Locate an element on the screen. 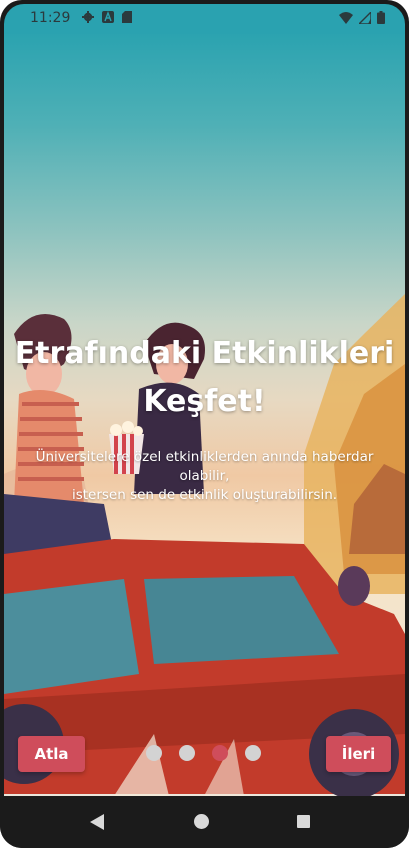 The image size is (409, 848). page-dot-3-active is located at coordinates (220, 753).